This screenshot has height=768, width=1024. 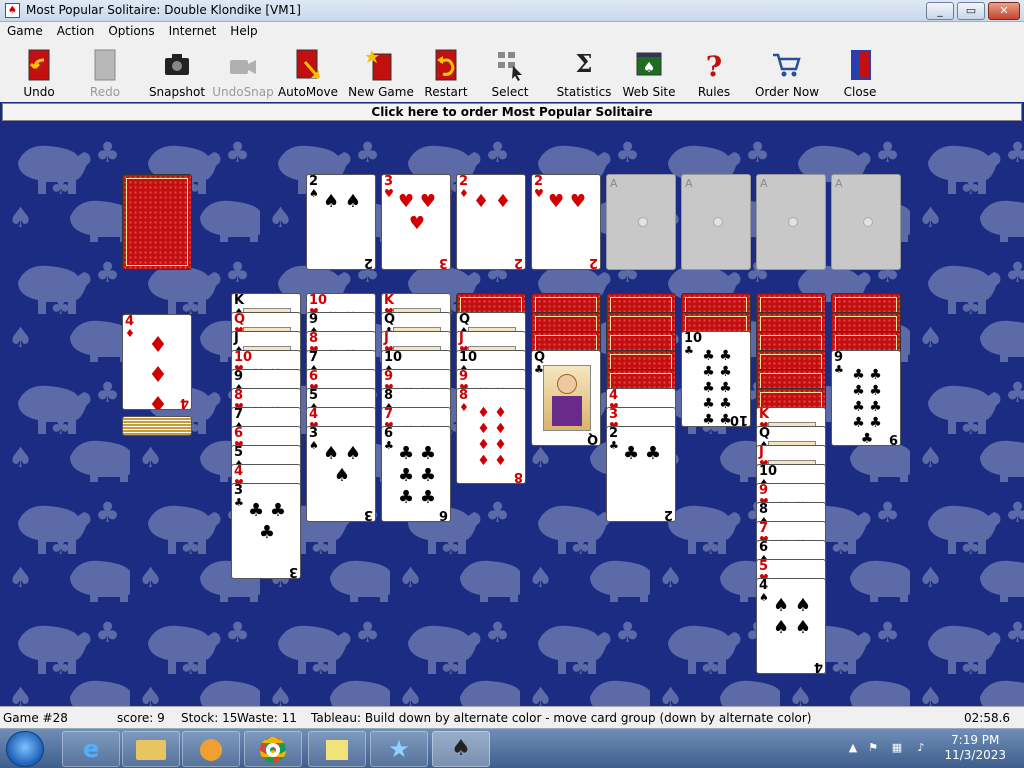 What do you see at coordinates (141, 718) in the screenshot?
I see `score: score: 9` at bounding box center [141, 718].